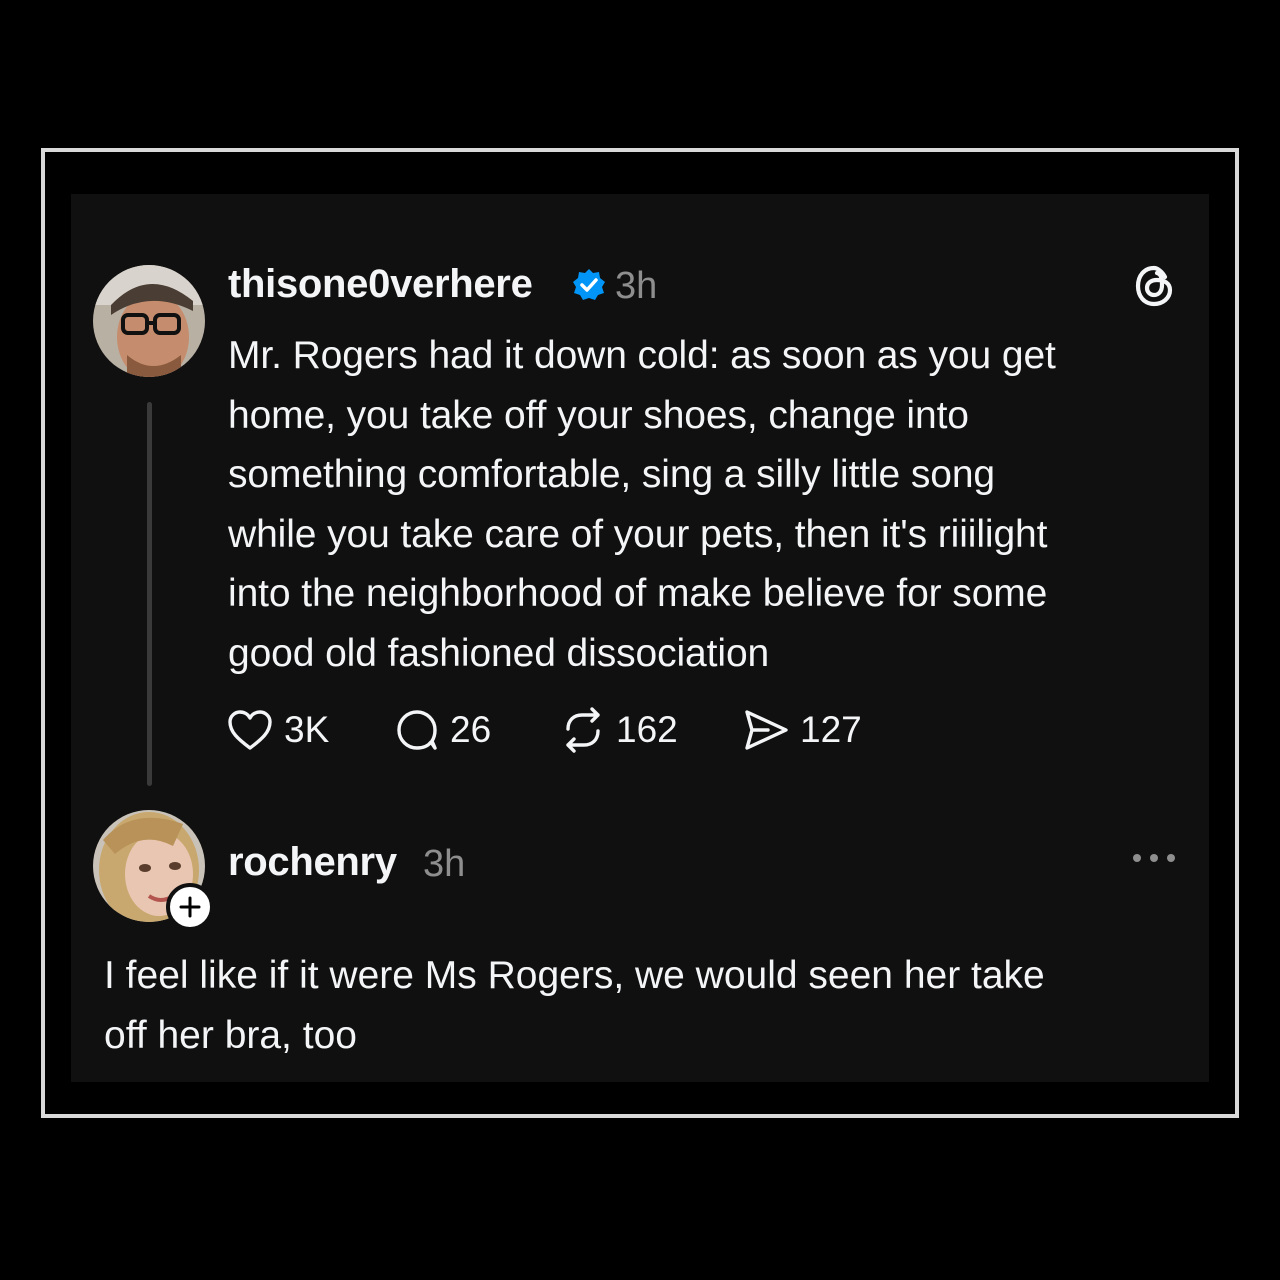  I want to click on more-dots-icon, so click(1154, 860).